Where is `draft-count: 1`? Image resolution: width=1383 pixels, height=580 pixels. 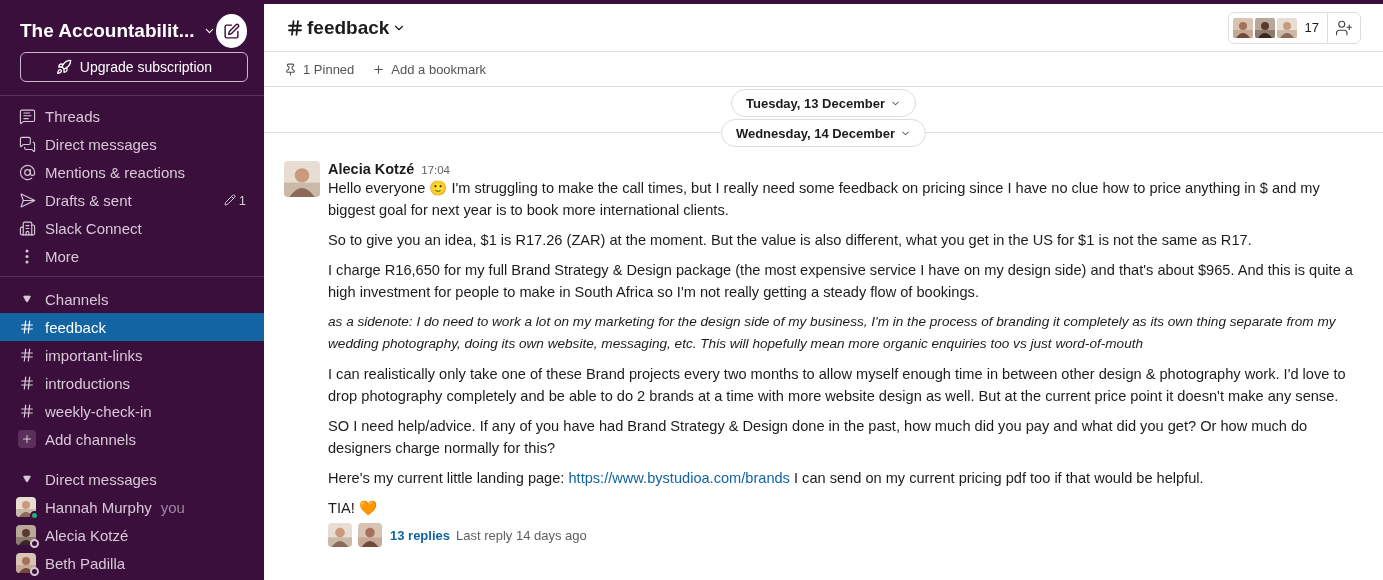 draft-count: 1 is located at coordinates (234, 200).